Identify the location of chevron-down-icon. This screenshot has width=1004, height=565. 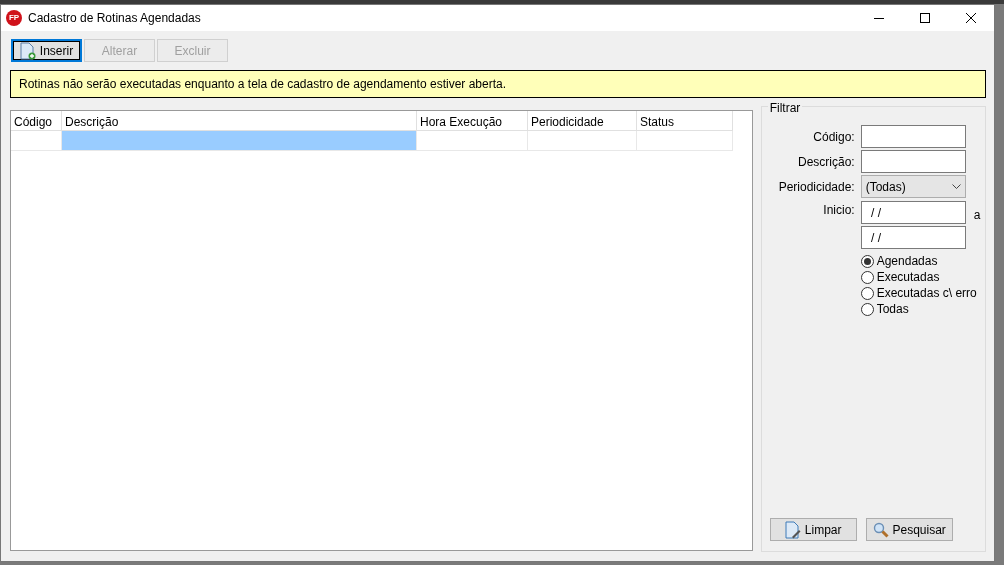
(956, 186).